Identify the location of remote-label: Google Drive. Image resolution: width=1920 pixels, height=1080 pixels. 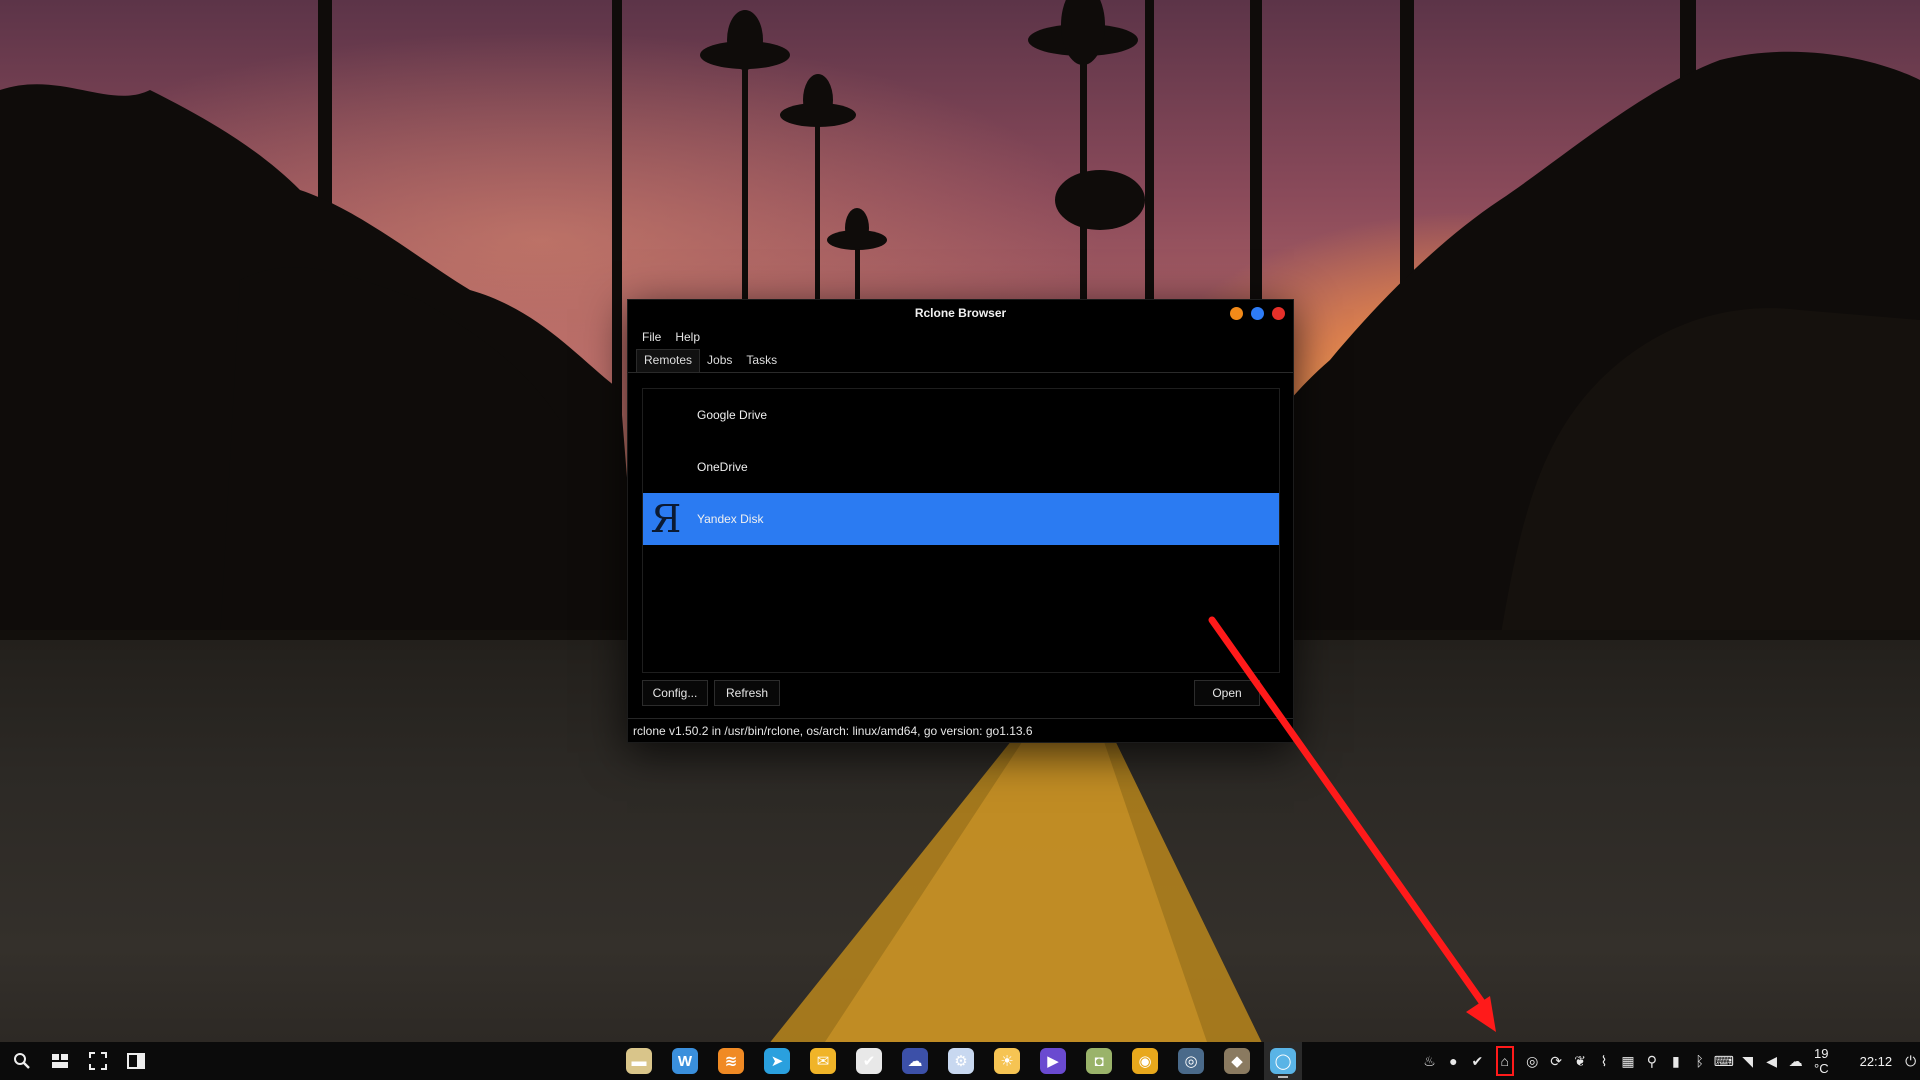
(732, 415).